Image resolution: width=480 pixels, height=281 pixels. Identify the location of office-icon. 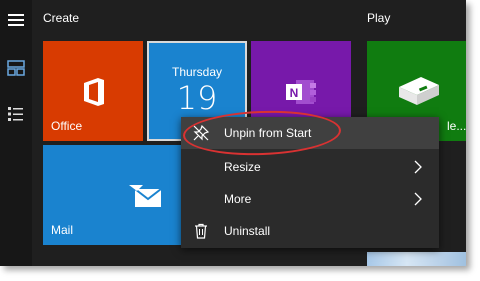
(94, 92).